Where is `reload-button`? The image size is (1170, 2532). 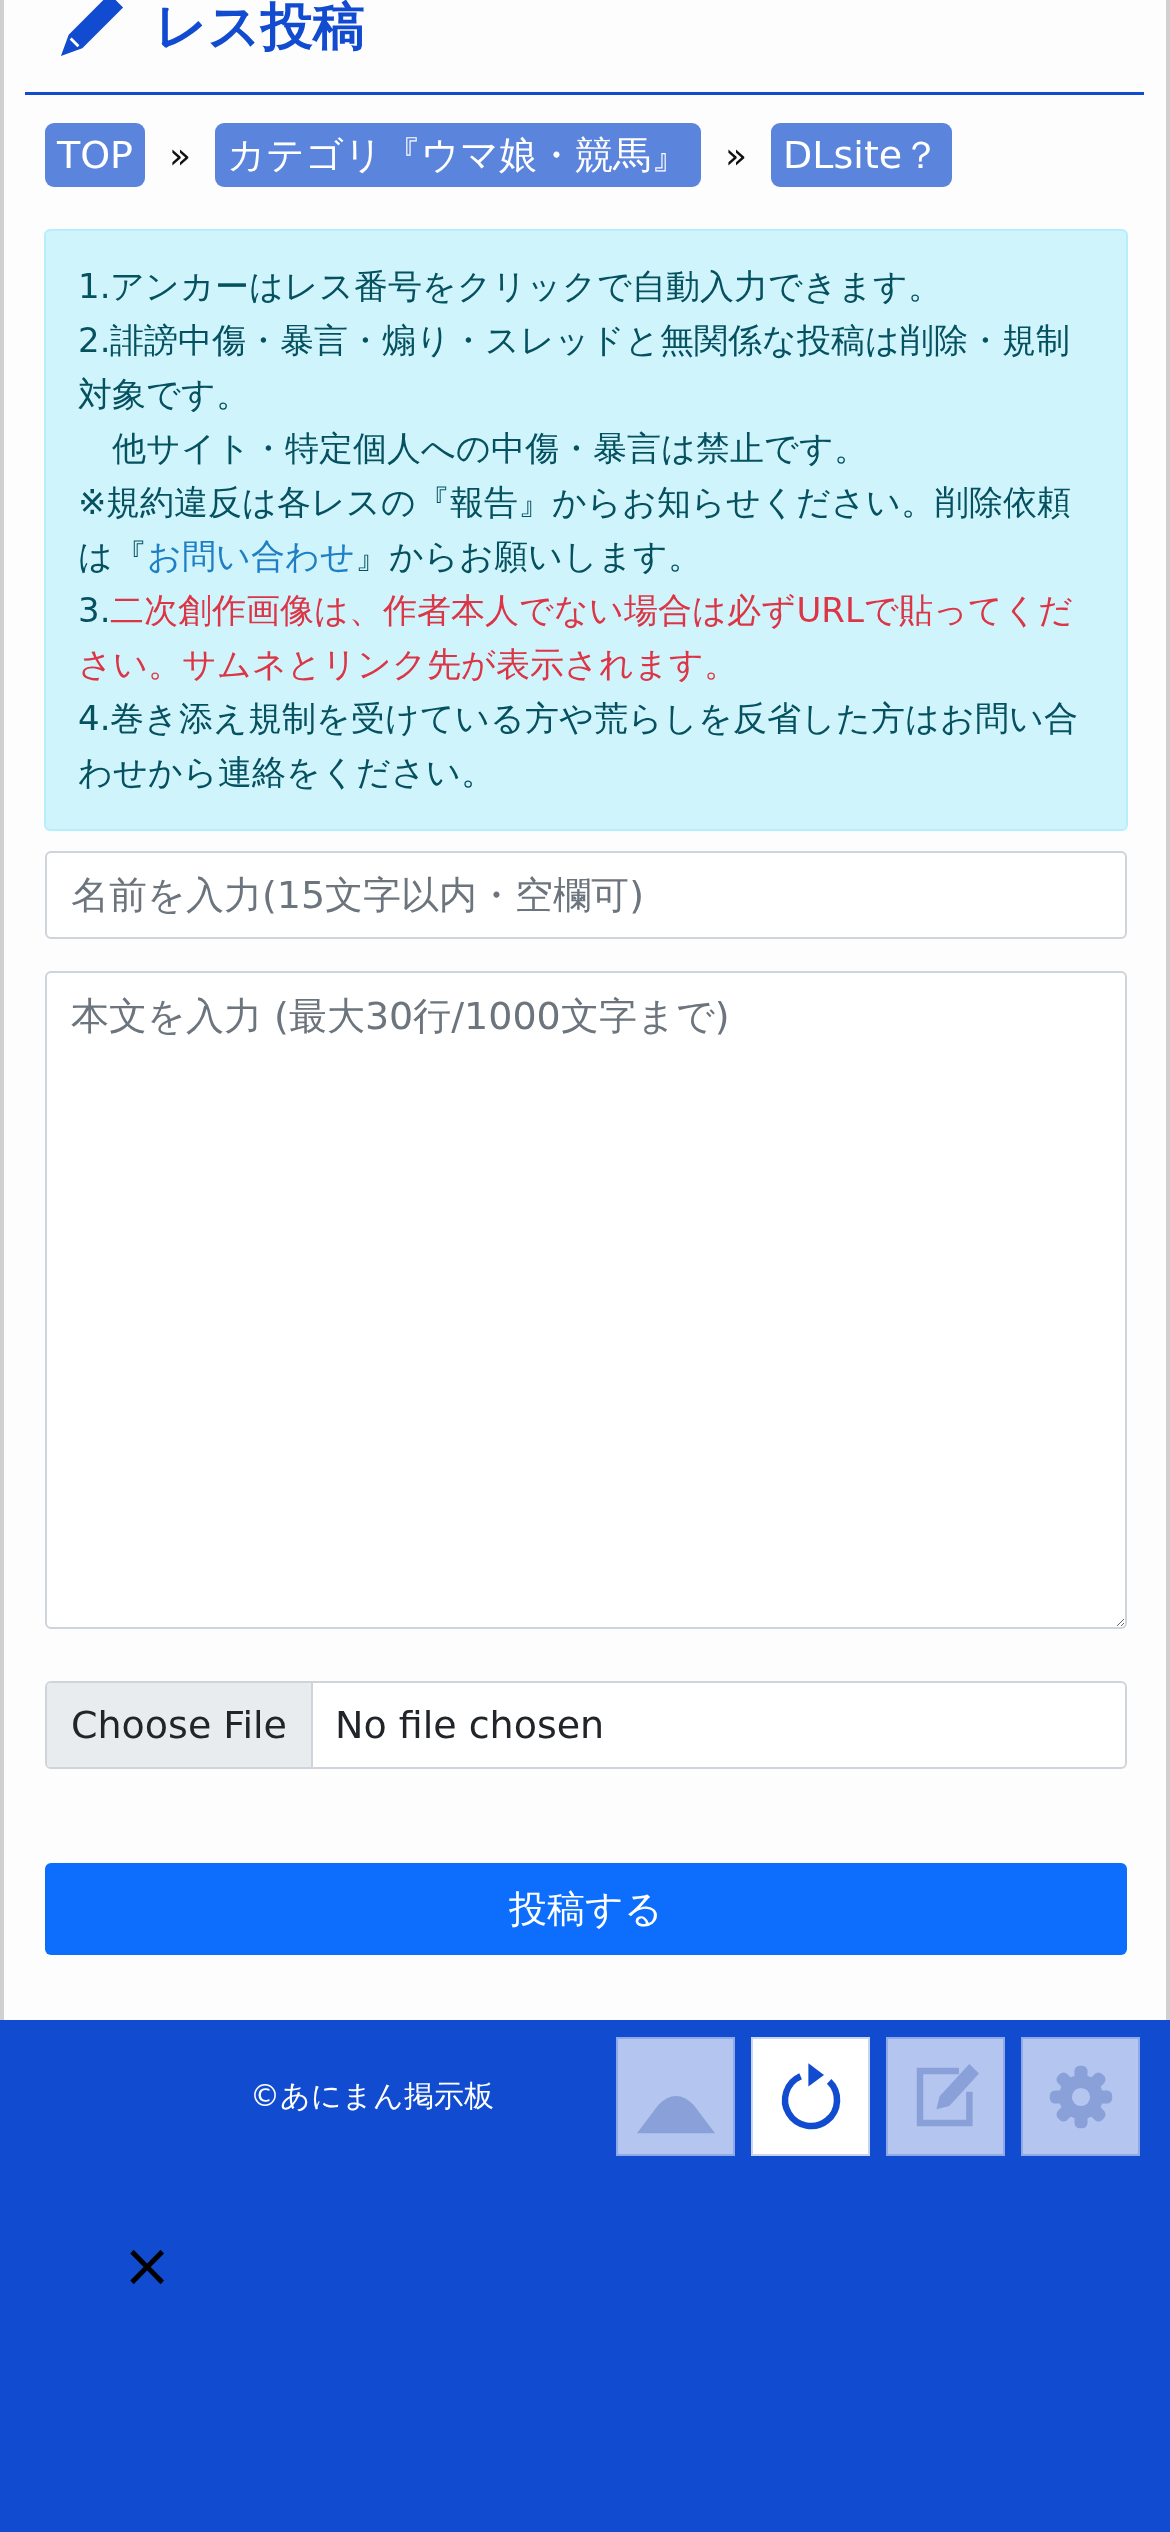 reload-button is located at coordinates (810, 2096).